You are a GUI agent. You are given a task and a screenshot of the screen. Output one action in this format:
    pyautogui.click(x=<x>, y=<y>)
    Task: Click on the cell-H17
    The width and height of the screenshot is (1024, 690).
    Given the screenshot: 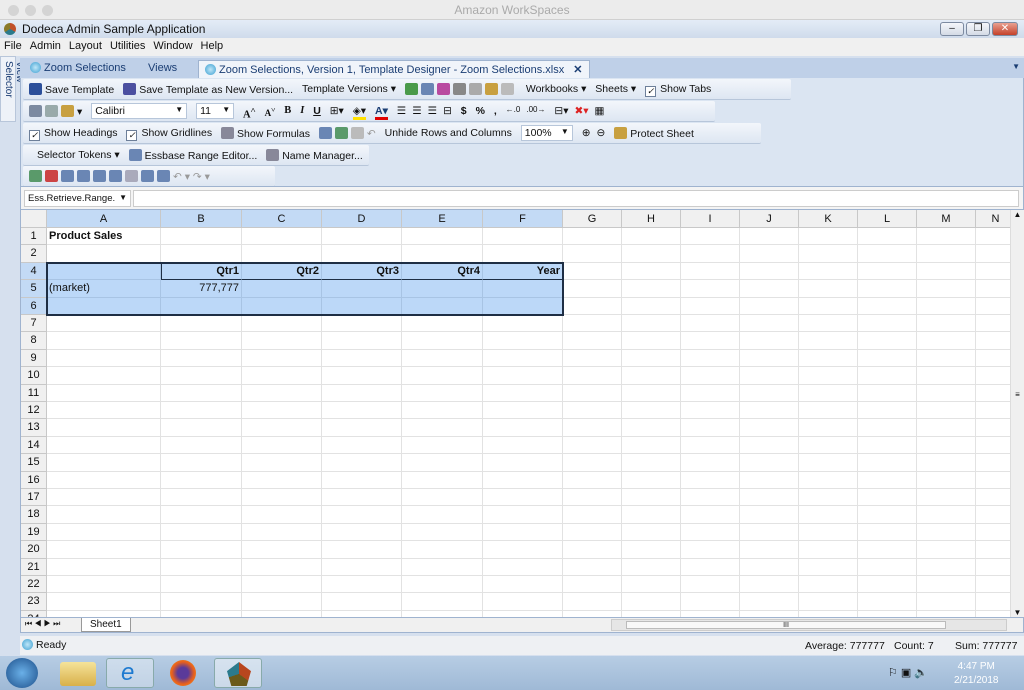 What is the action you would take?
    pyautogui.click(x=651, y=498)
    